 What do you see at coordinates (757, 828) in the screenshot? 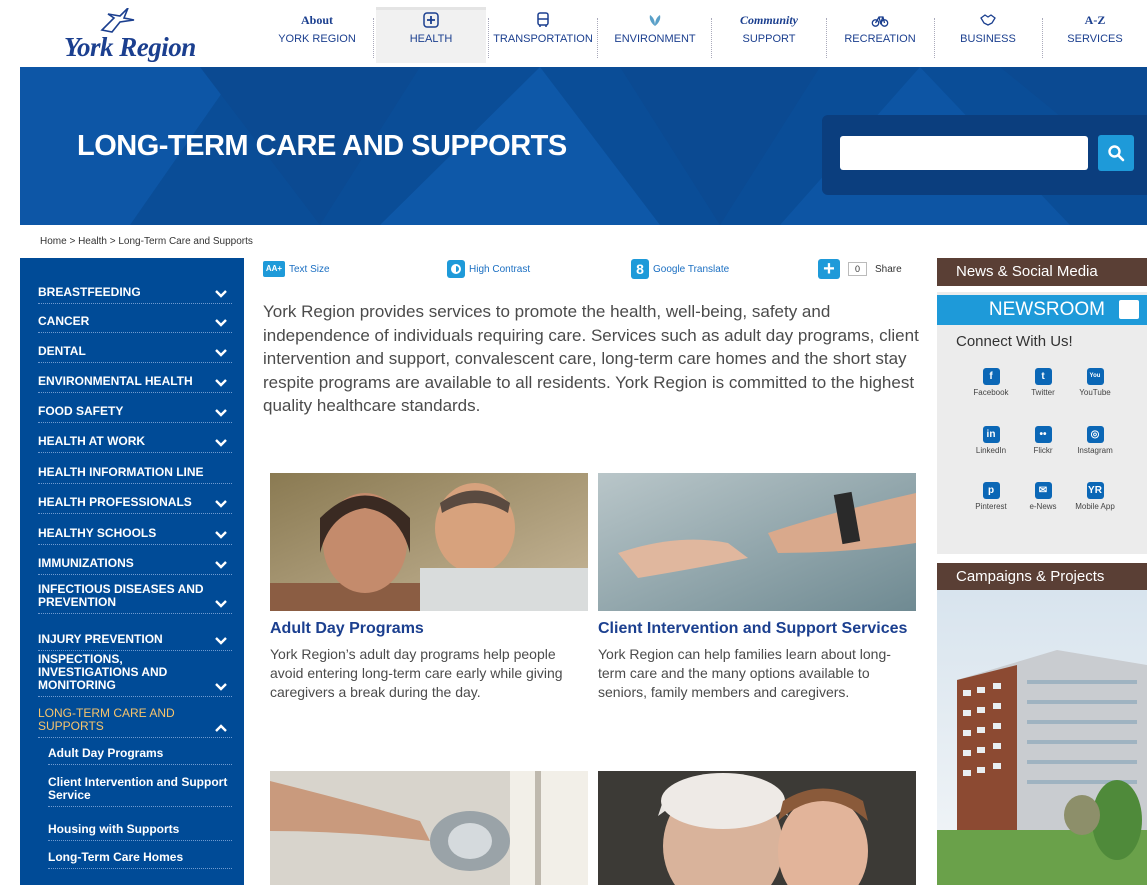
I see `card-long-term-care-homes` at bounding box center [757, 828].